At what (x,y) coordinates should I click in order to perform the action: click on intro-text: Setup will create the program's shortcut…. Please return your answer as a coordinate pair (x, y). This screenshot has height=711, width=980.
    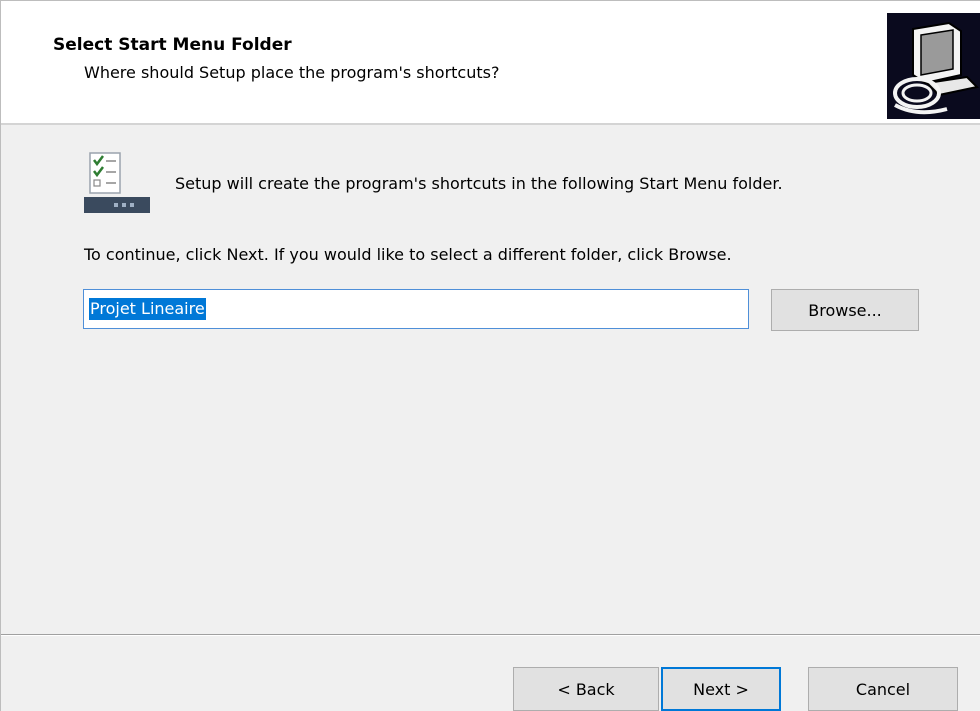
    Looking at the image, I should click on (479, 183).